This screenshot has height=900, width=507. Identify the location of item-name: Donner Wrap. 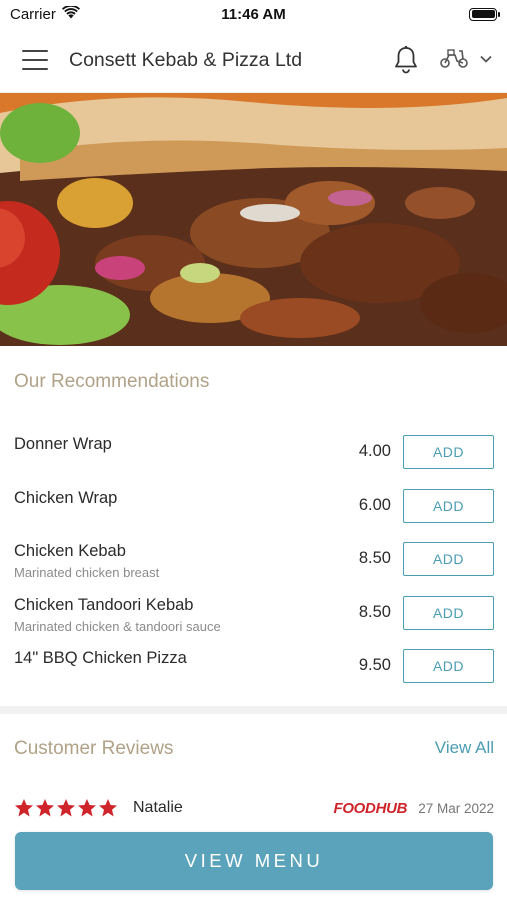
(63, 444).